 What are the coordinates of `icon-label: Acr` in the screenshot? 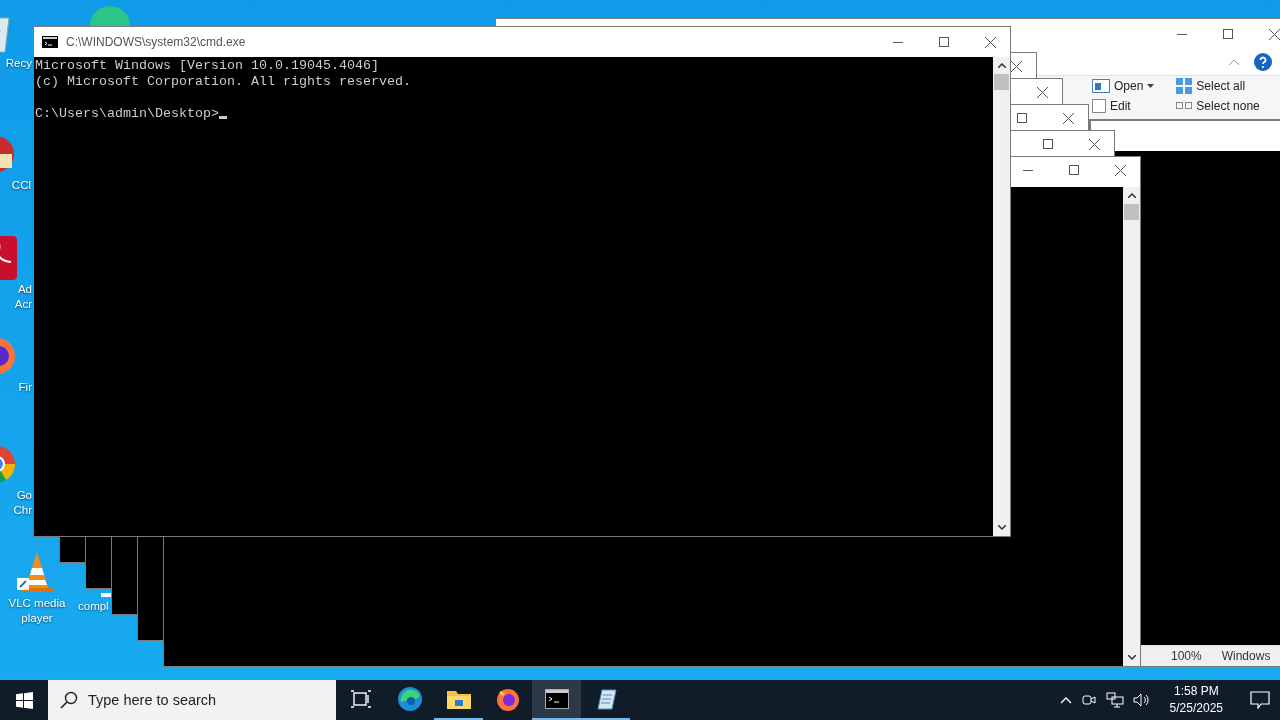 It's located at (23, 304).